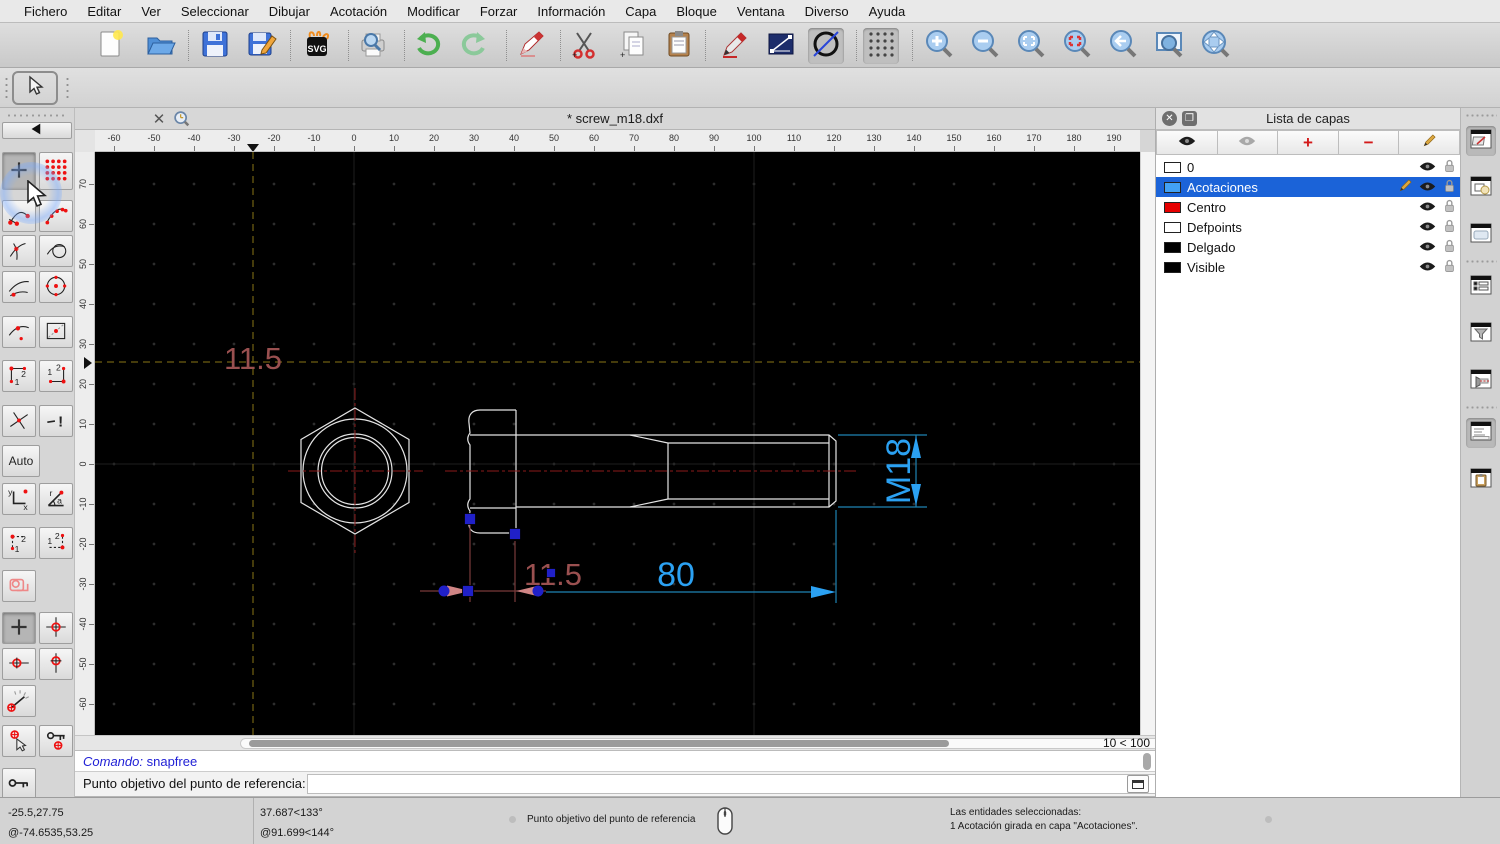 Image resolution: width=1500 pixels, height=844 pixels. I want to click on paste-button, so click(679, 46).